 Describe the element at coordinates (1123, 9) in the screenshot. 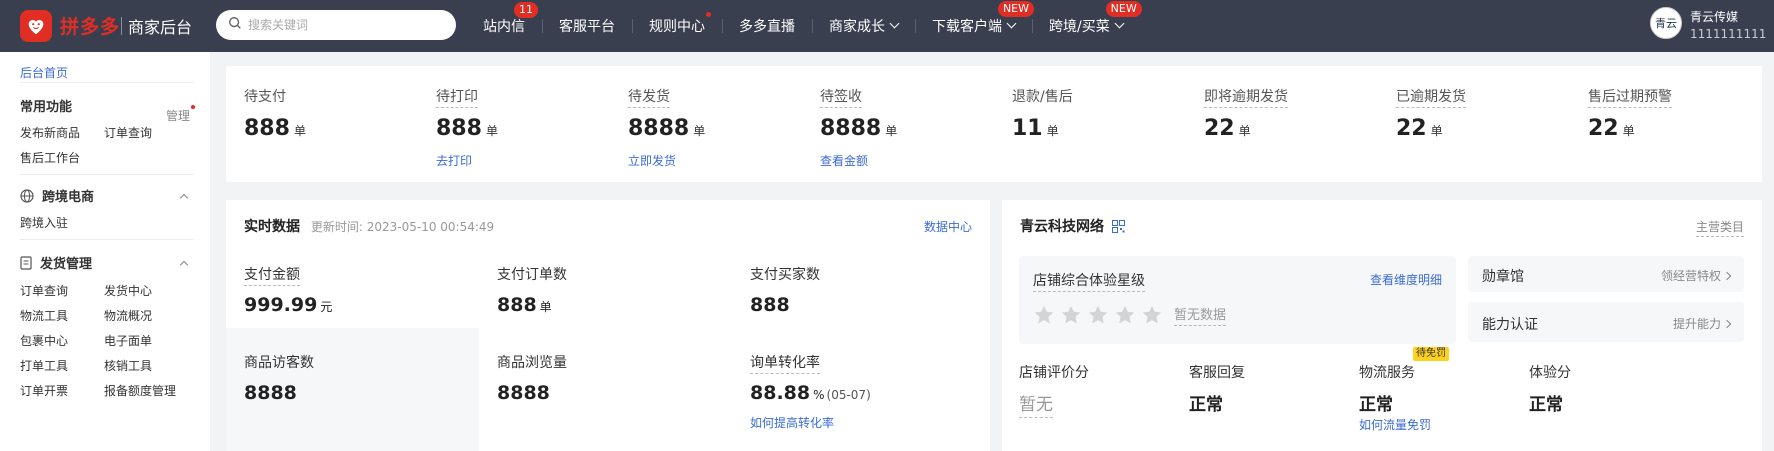

I see `new-badge: NEW` at that location.